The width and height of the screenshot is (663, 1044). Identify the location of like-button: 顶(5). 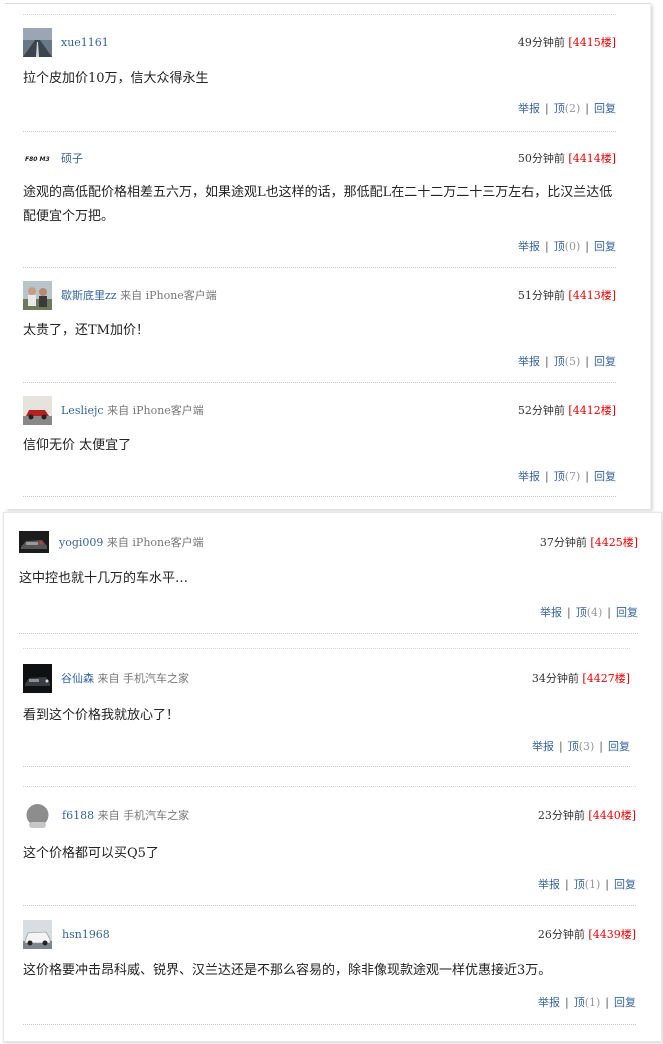
(567, 361).